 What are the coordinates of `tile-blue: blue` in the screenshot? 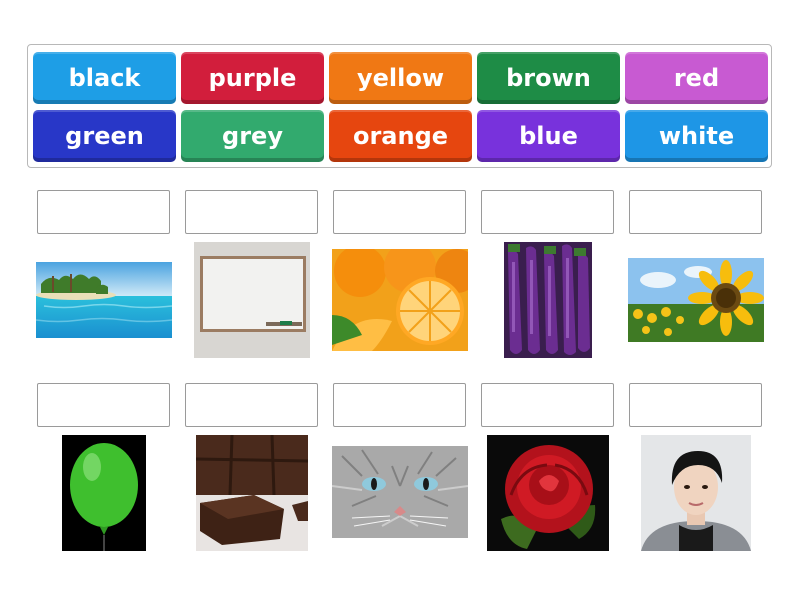 It's located at (548, 136).